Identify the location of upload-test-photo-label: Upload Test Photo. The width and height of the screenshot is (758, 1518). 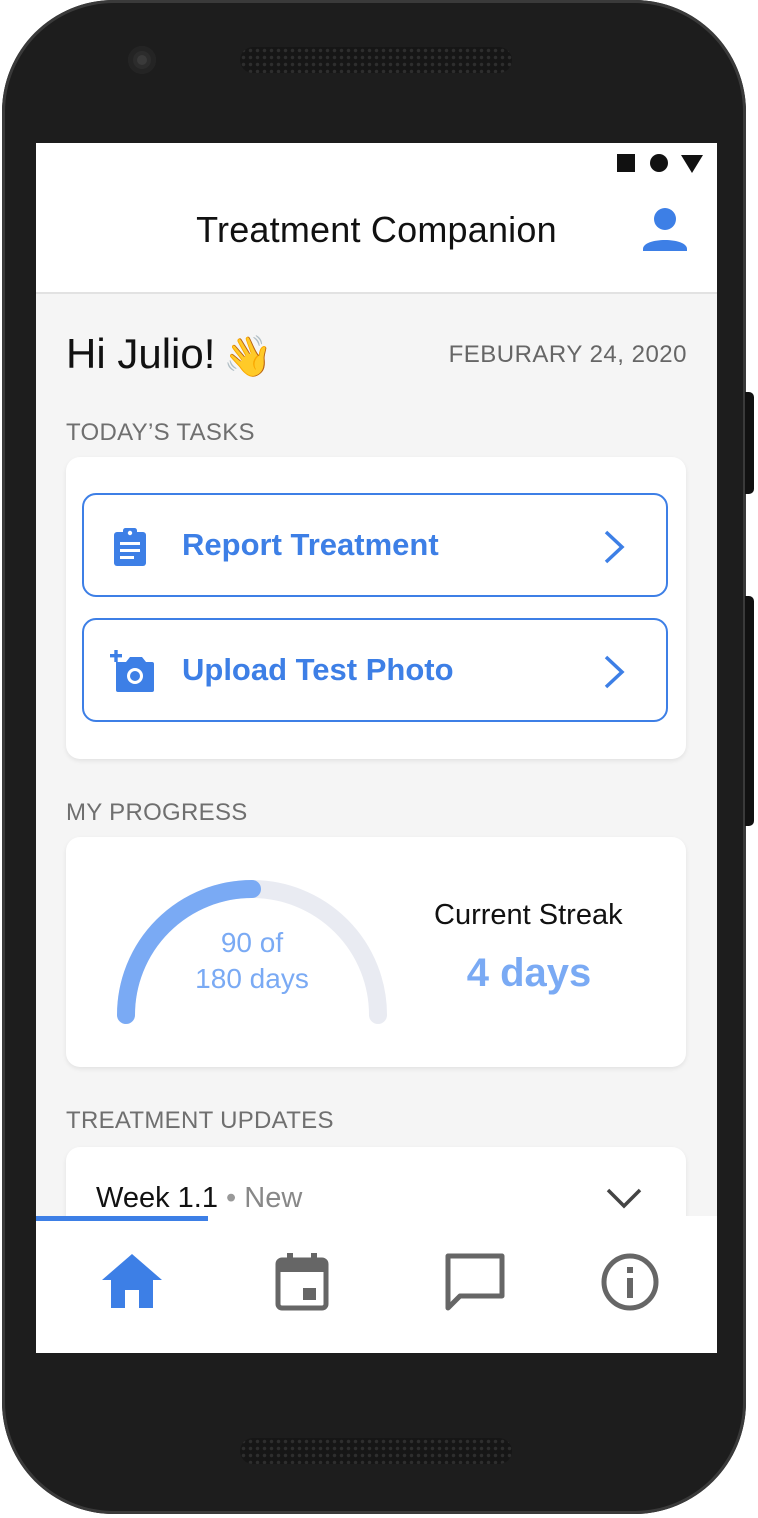
(318, 669).